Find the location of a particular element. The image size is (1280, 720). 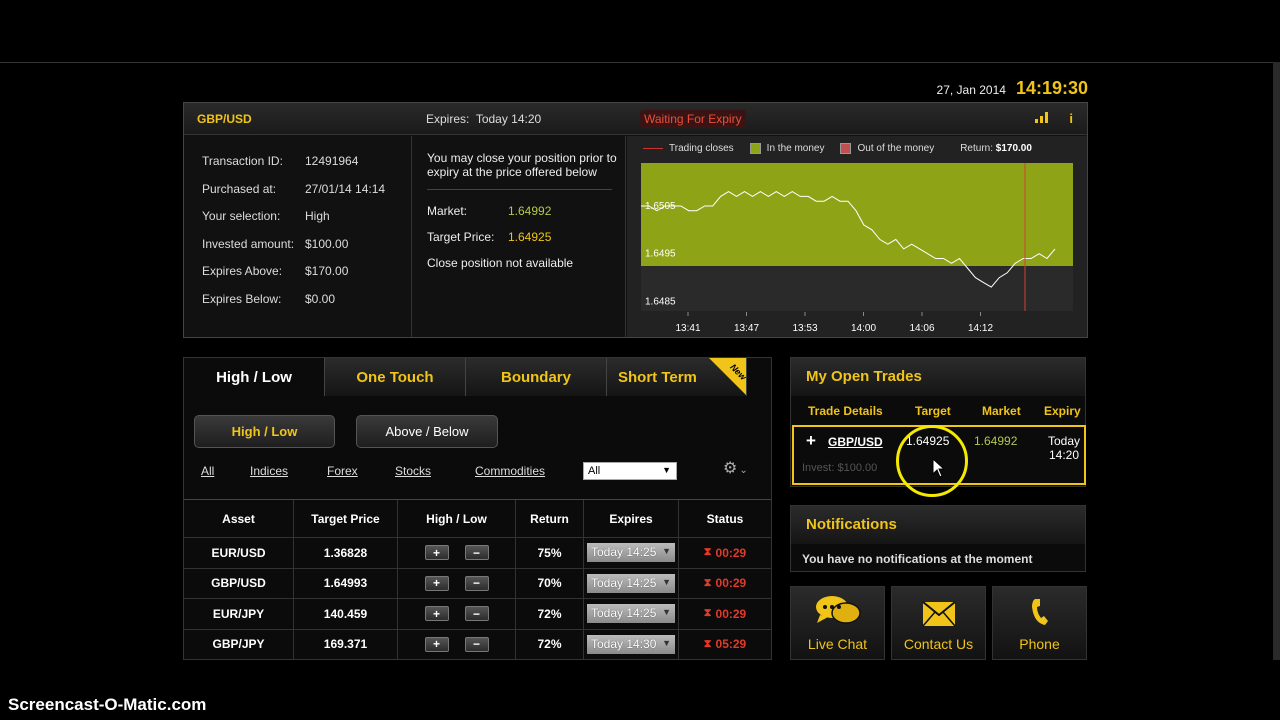

asset-cell: GBP/JPY is located at coordinates (239, 644).